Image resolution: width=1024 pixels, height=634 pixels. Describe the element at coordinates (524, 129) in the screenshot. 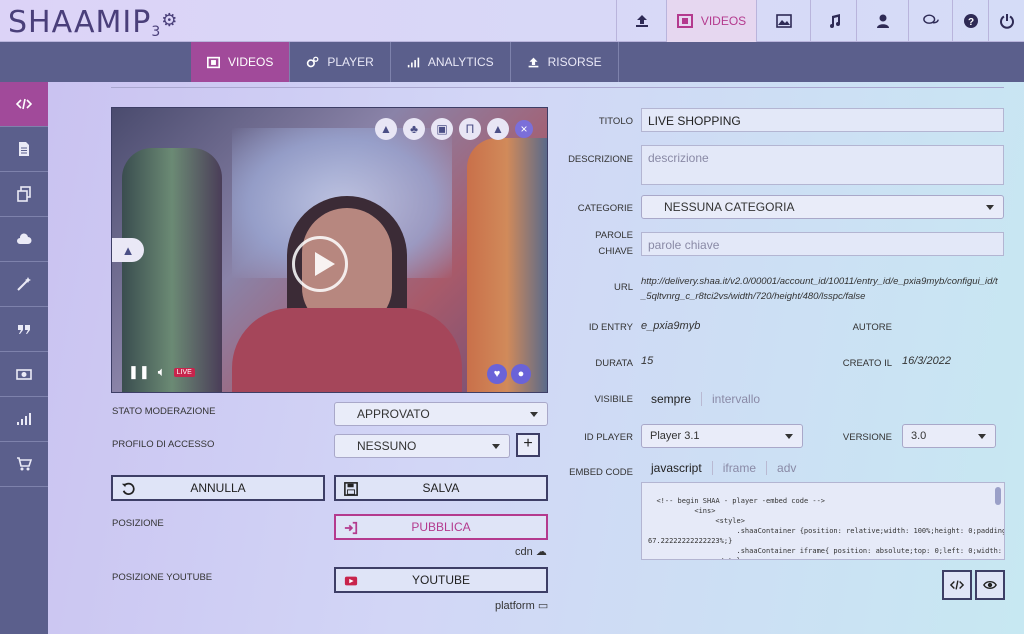

I see `close-icon: ×` at that location.